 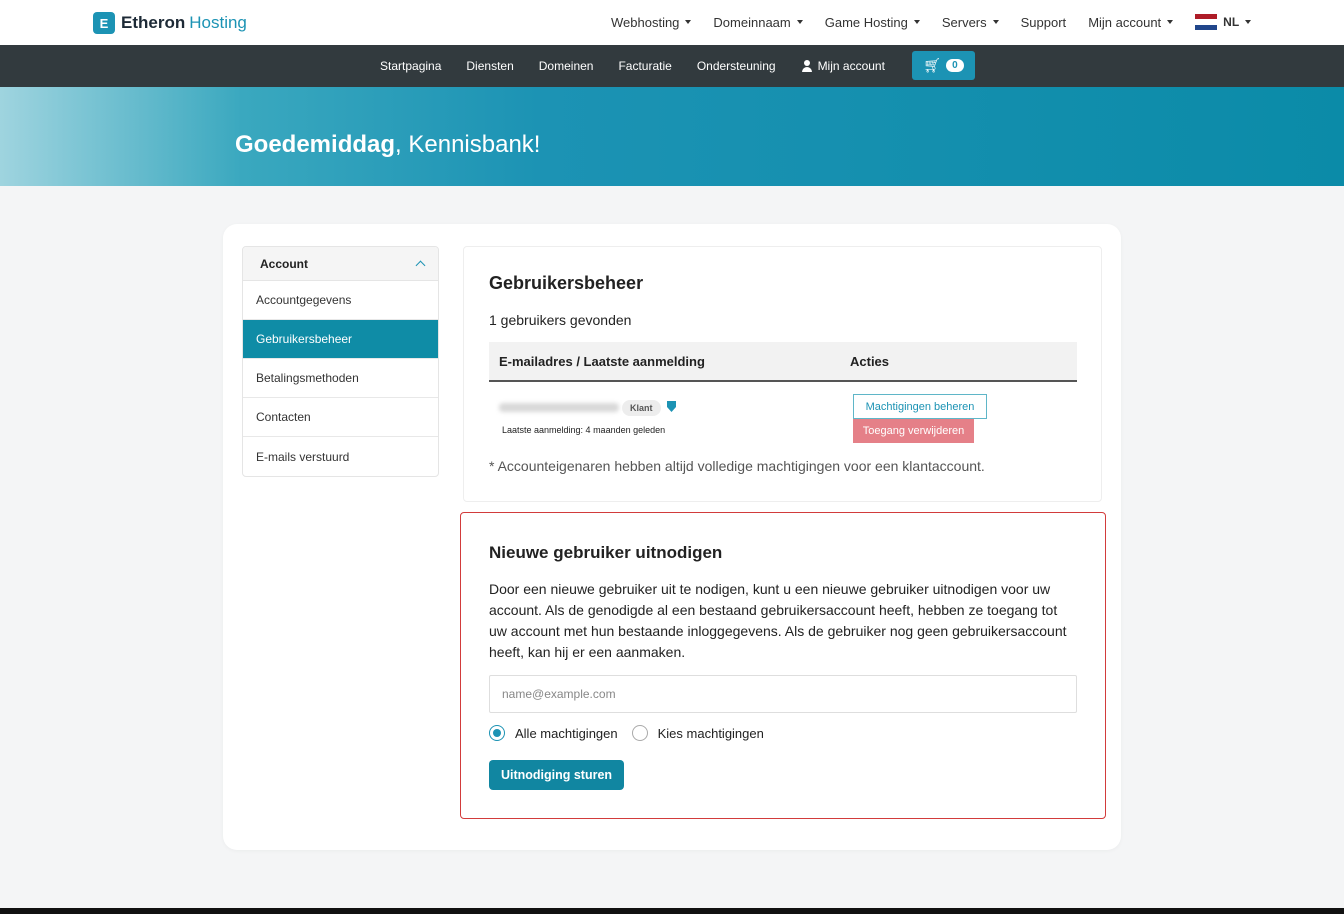 What do you see at coordinates (340, 456) in the screenshot?
I see `sidebar-item-emails-verstuurd: E-mails verstuurd` at bounding box center [340, 456].